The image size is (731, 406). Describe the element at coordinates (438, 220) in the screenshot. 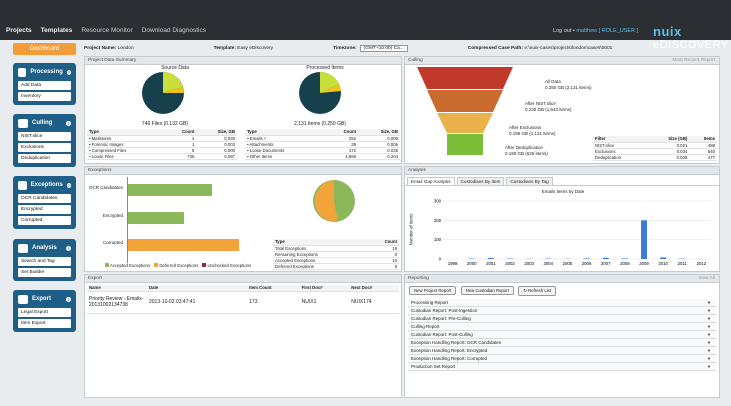

I see `y-tick-label: 200` at that location.